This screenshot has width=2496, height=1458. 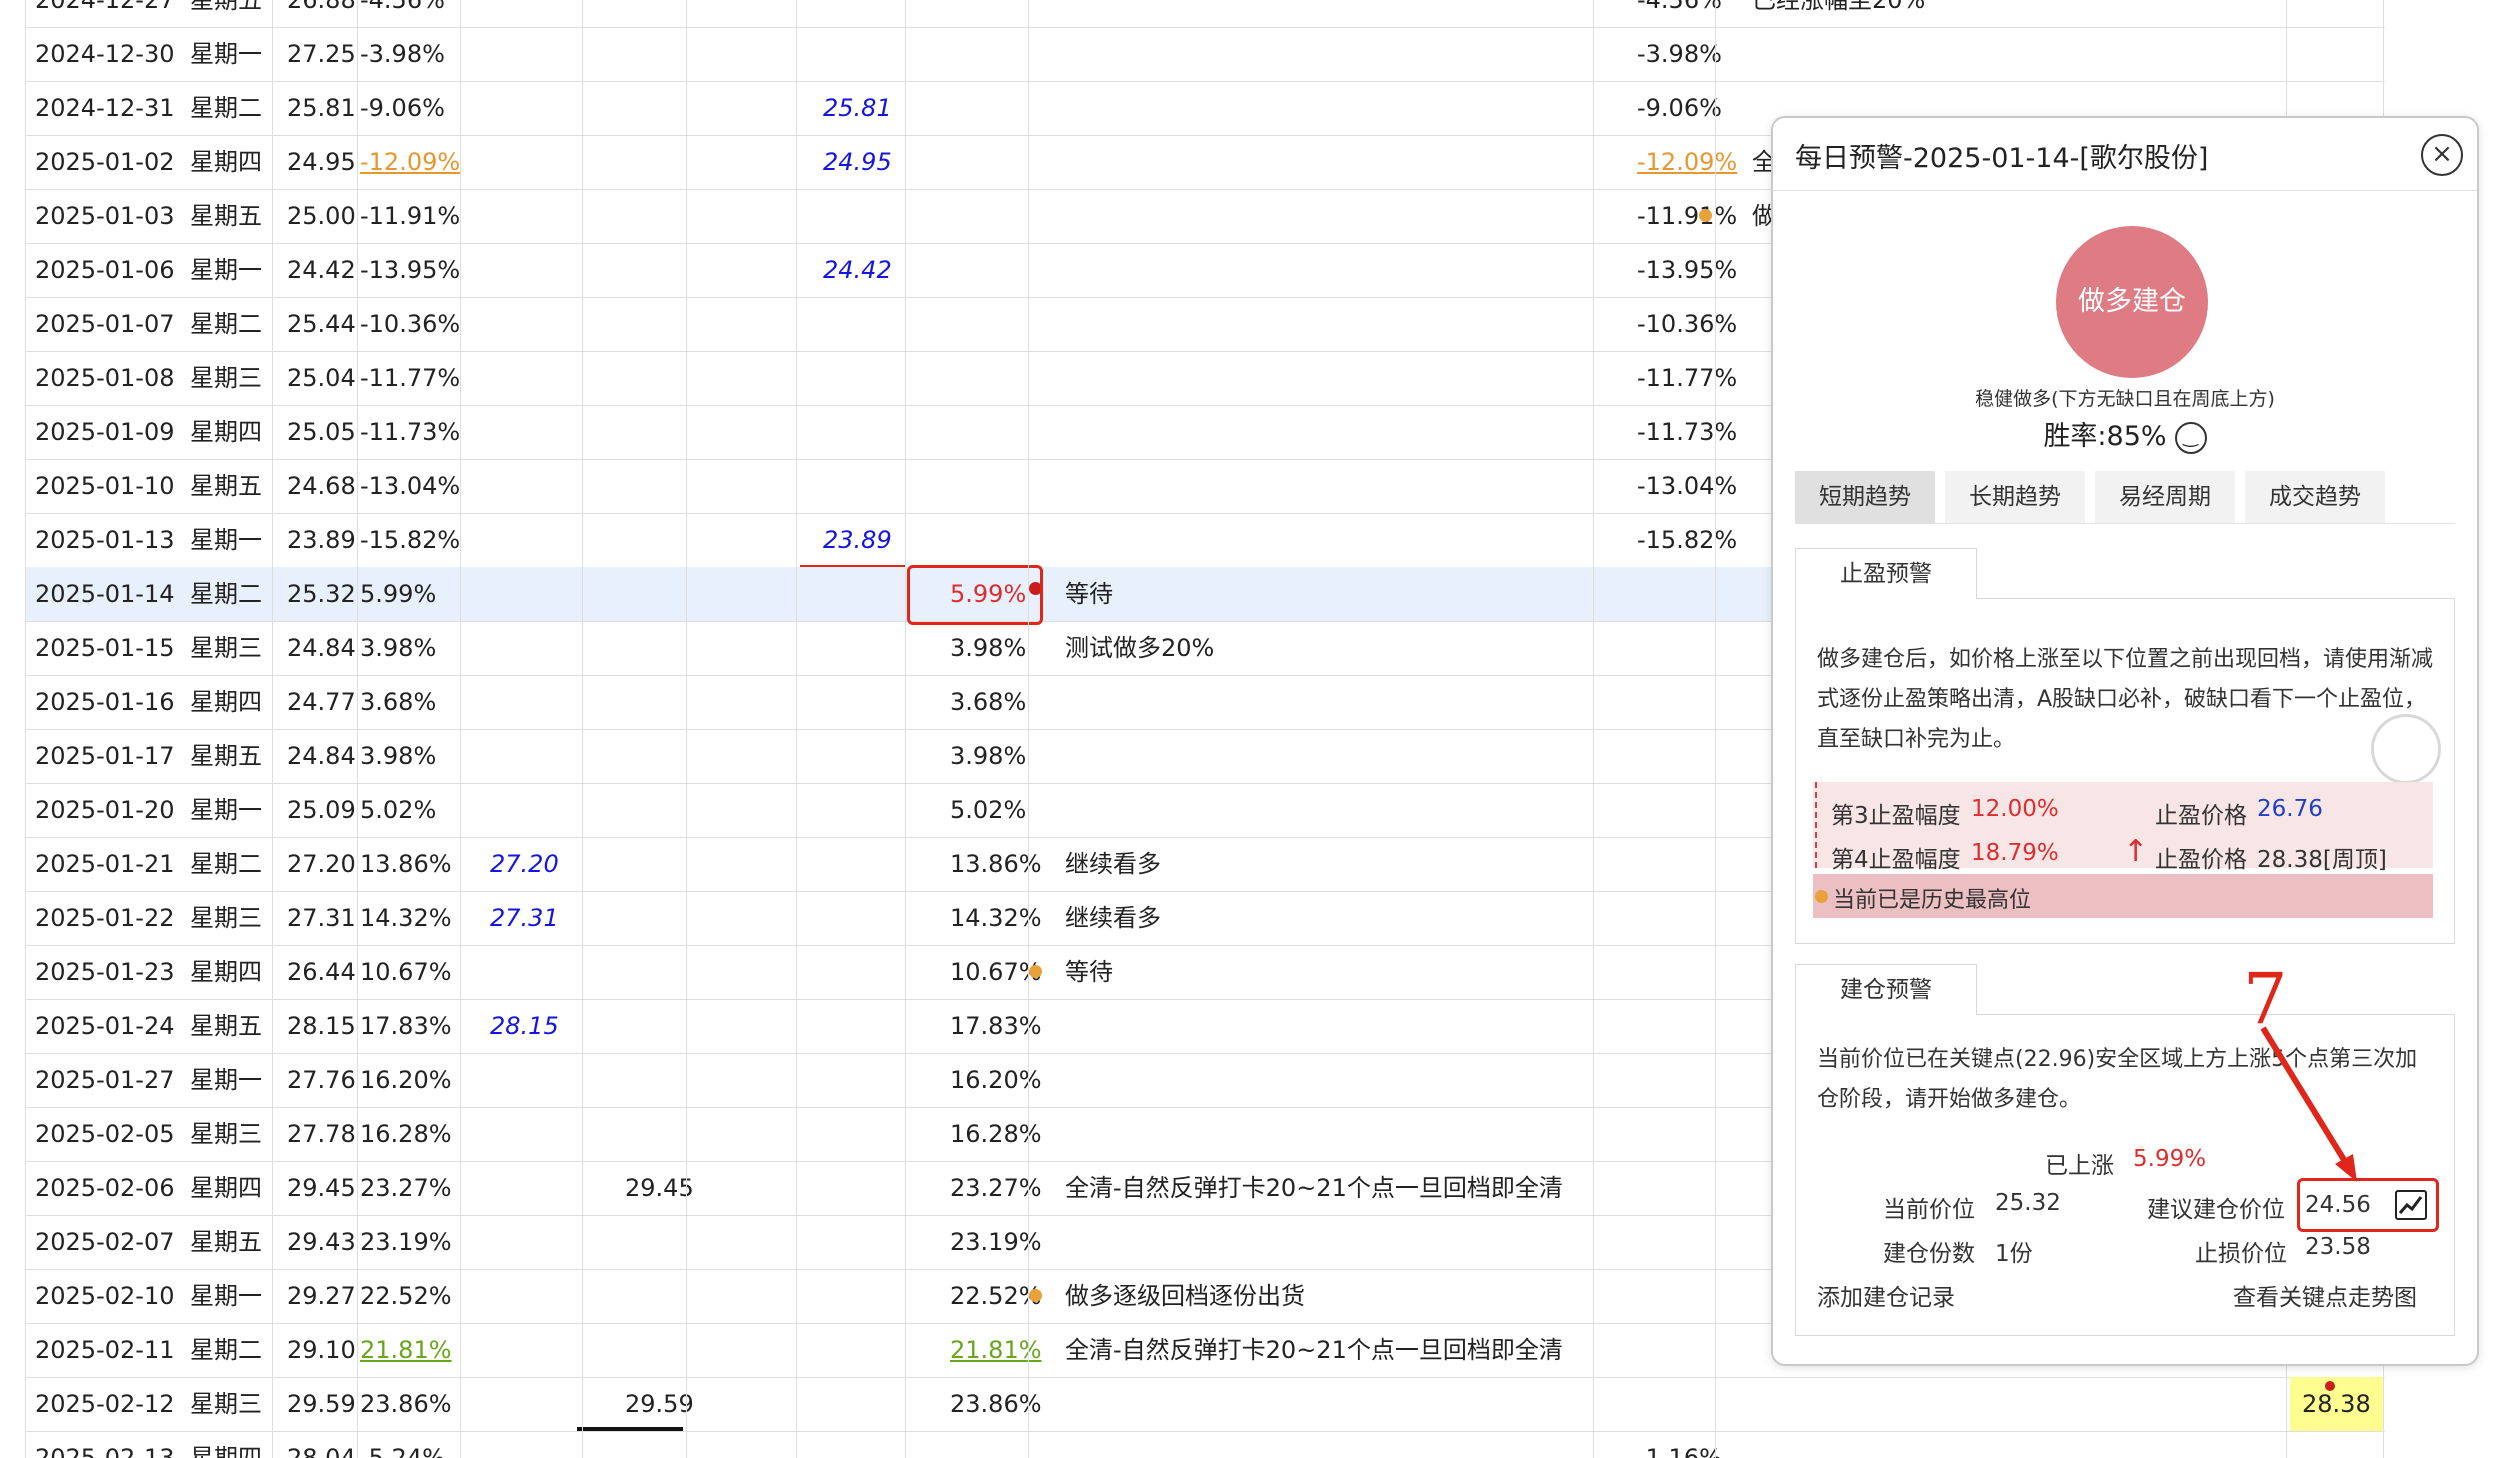 I want to click on cell-date: 2025-02-11, so click(x=104, y=1350).